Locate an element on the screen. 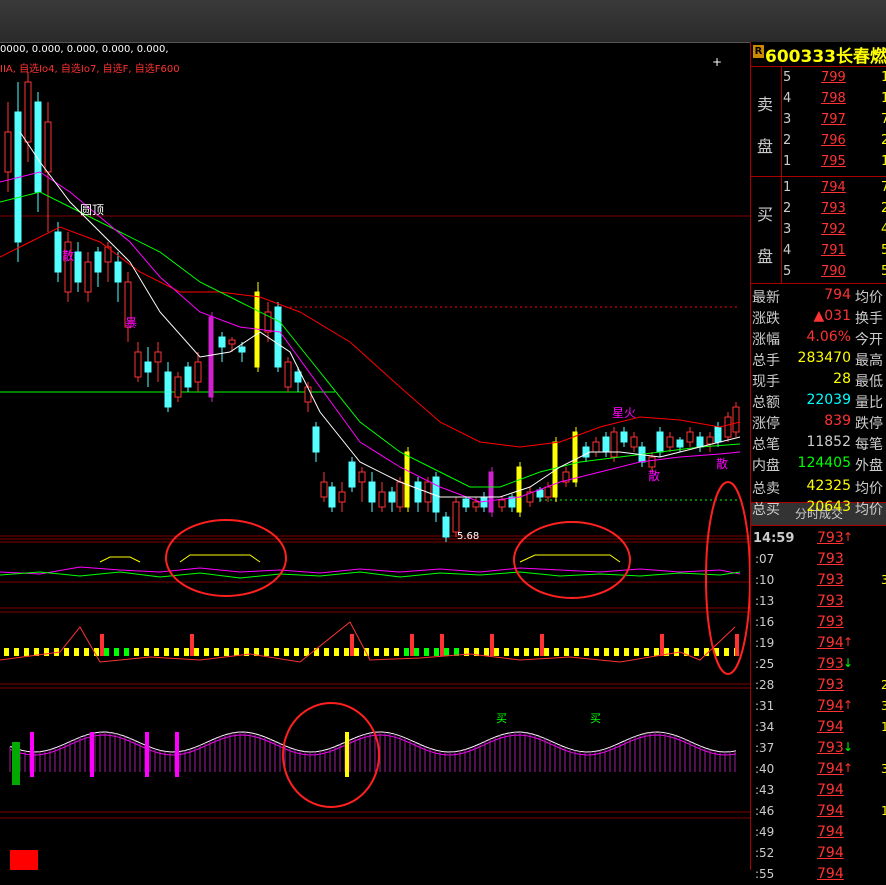 The image size is (886, 885). tick-row: :19 794 ↑ is located at coordinates (818, 643).